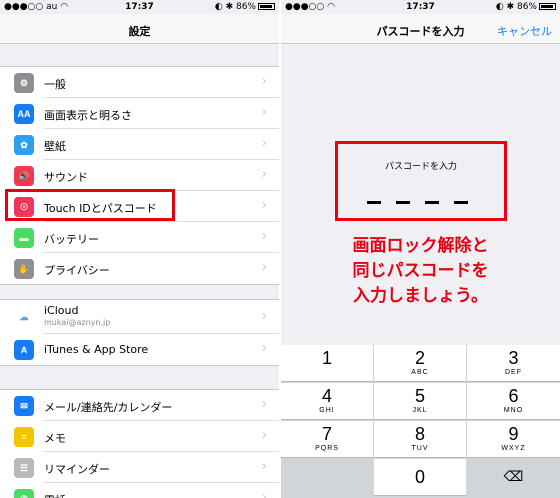 The image size is (560, 498). I want to click on passcode-digits, so click(417, 198).